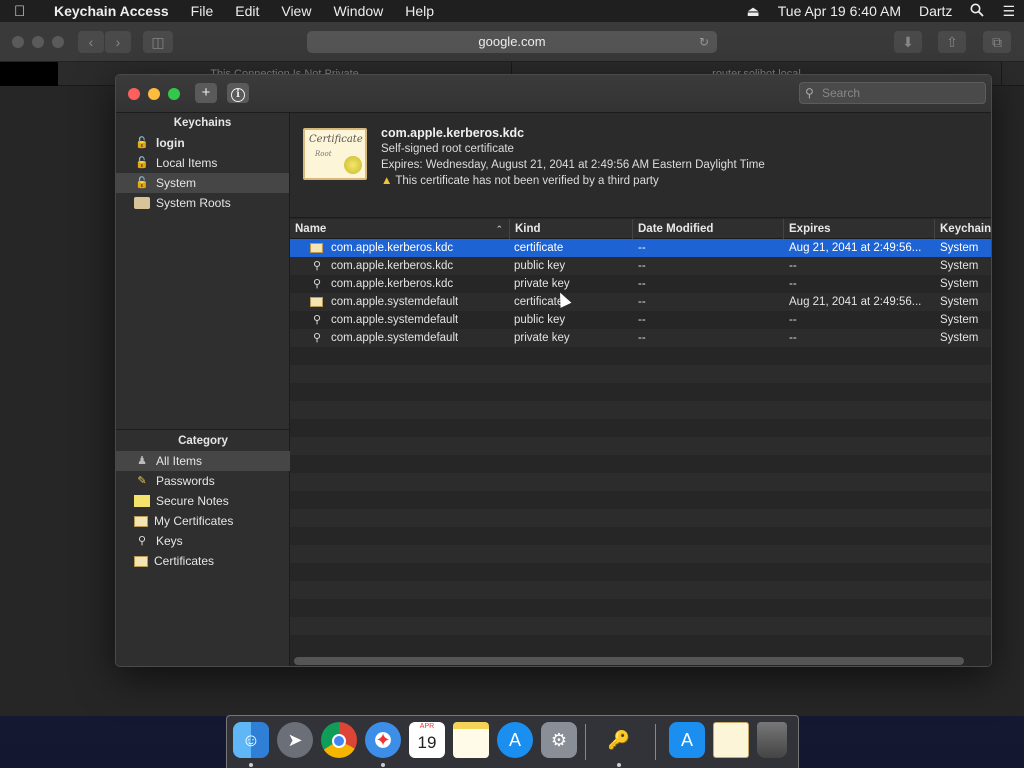 The height and width of the screenshot is (768, 1024). I want to click on column-kind: Kind, so click(571, 229).